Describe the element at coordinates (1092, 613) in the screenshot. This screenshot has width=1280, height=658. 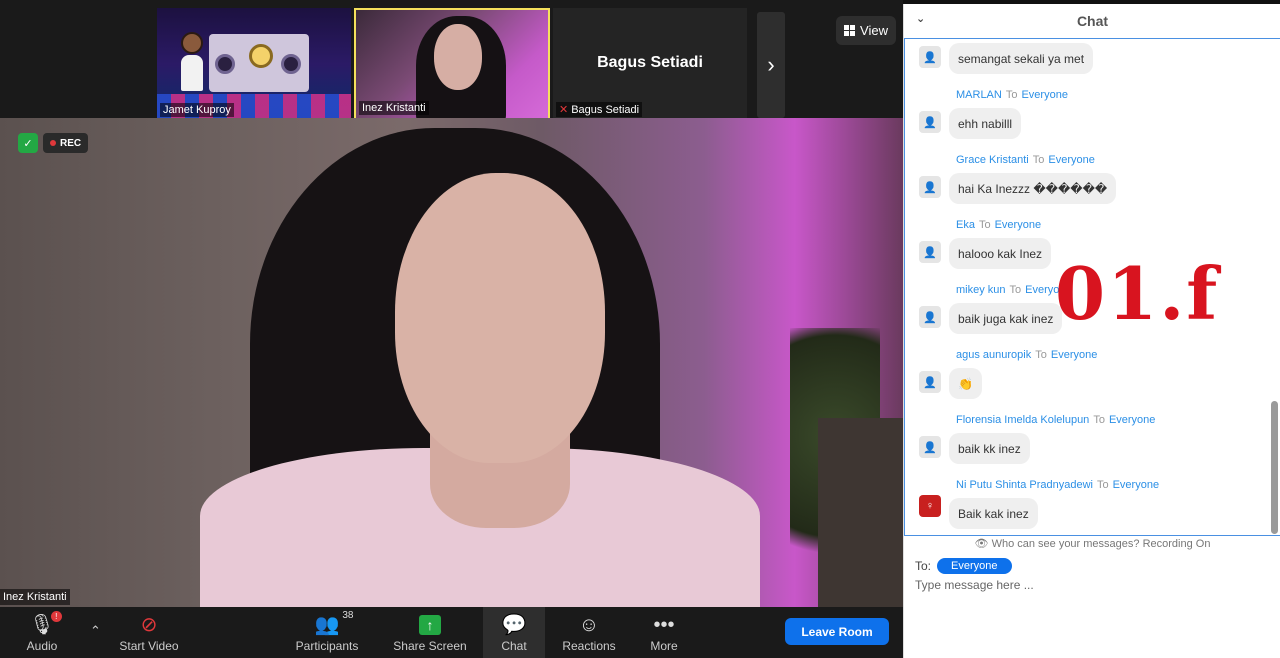
I see `chat-message-input` at that location.